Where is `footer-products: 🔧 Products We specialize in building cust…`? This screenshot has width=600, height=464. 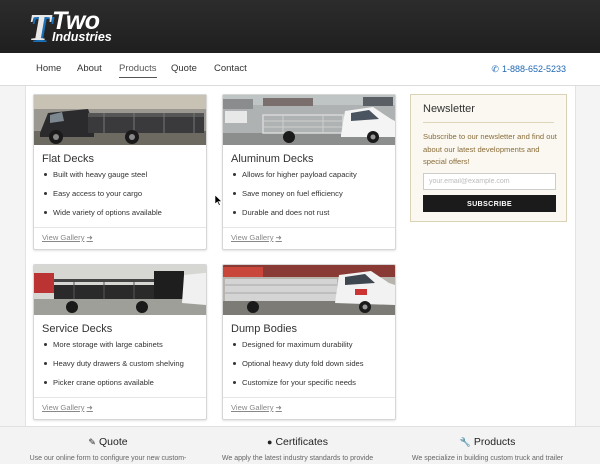
footer-products: 🔧 Products We specialize in building cust… is located at coordinates (487, 449).